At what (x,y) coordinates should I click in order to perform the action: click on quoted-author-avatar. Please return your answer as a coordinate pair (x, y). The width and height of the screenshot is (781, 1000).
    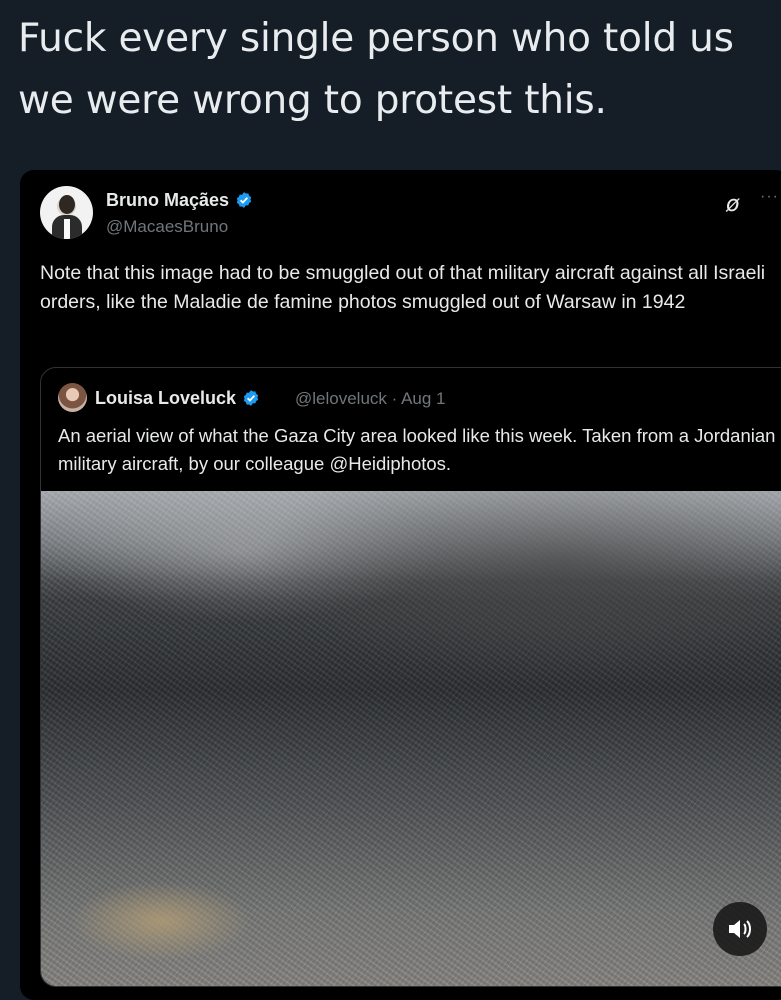
    Looking at the image, I should click on (72, 397).